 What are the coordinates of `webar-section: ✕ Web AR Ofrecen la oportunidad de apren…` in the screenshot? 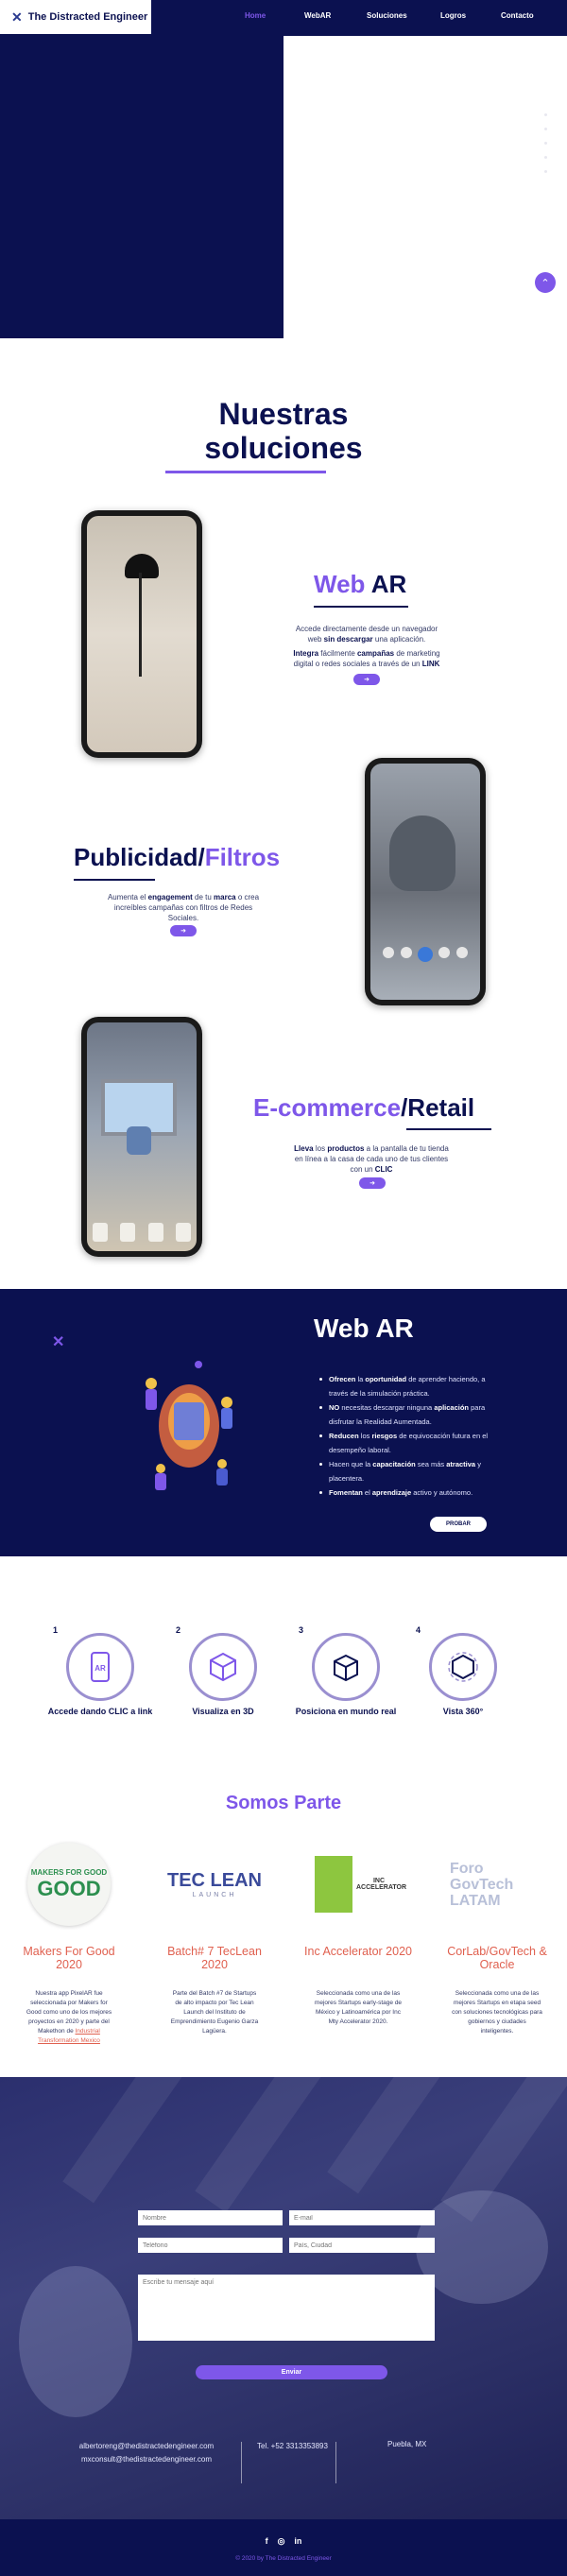 It's located at (283, 1422).